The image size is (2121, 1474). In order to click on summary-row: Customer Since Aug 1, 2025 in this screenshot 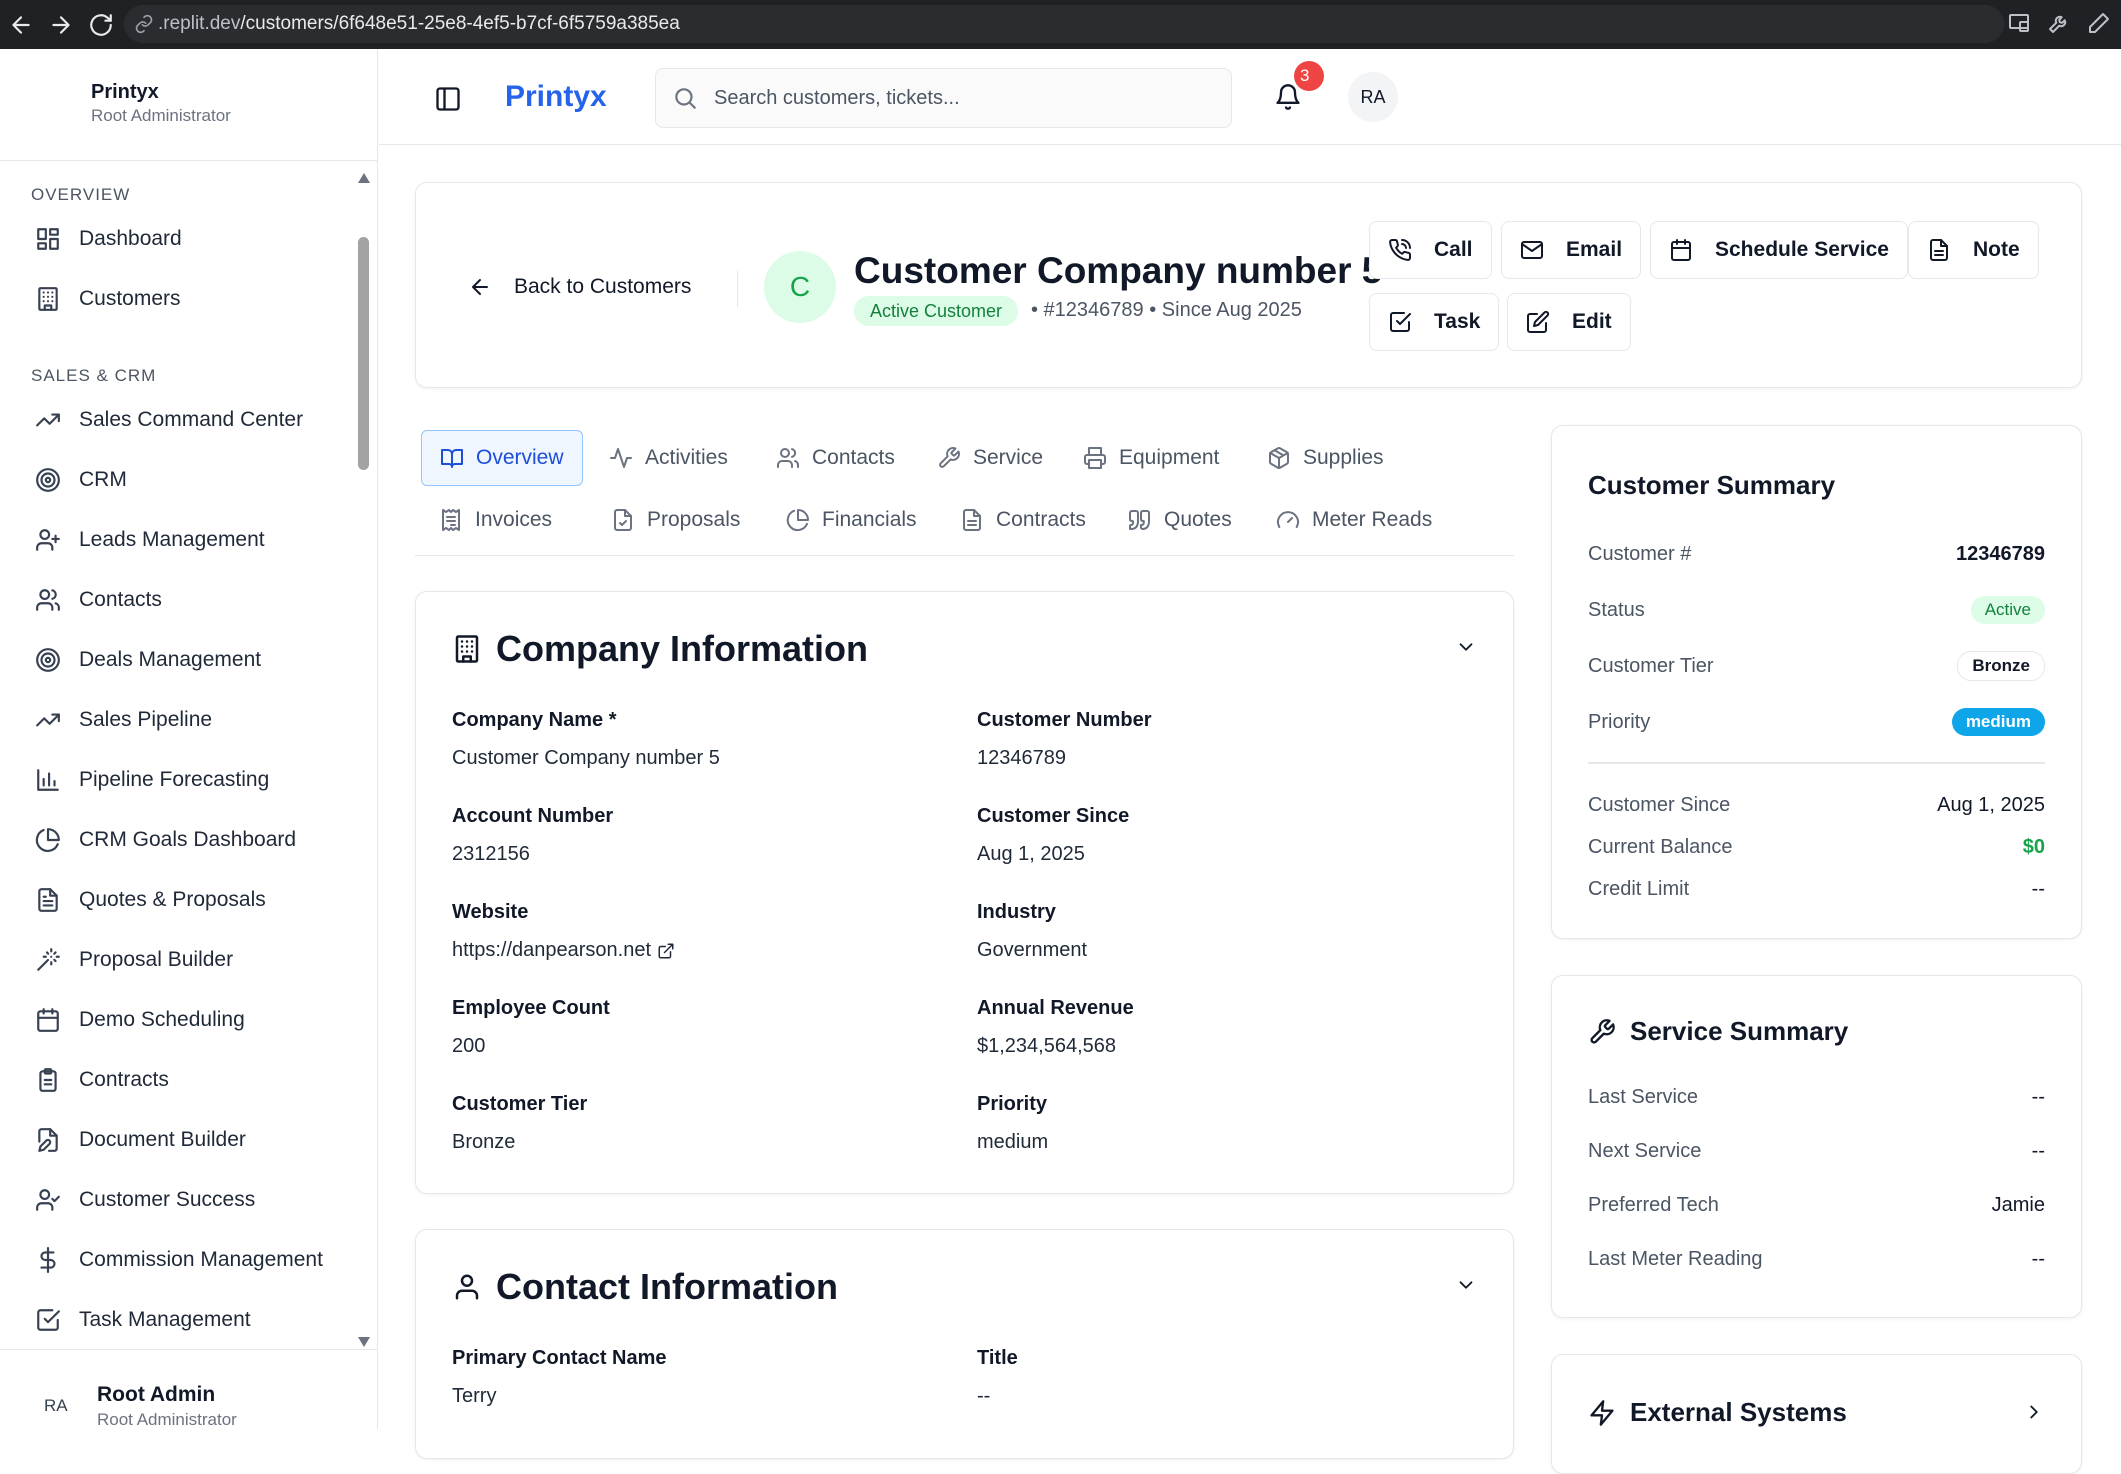, I will do `click(1816, 805)`.